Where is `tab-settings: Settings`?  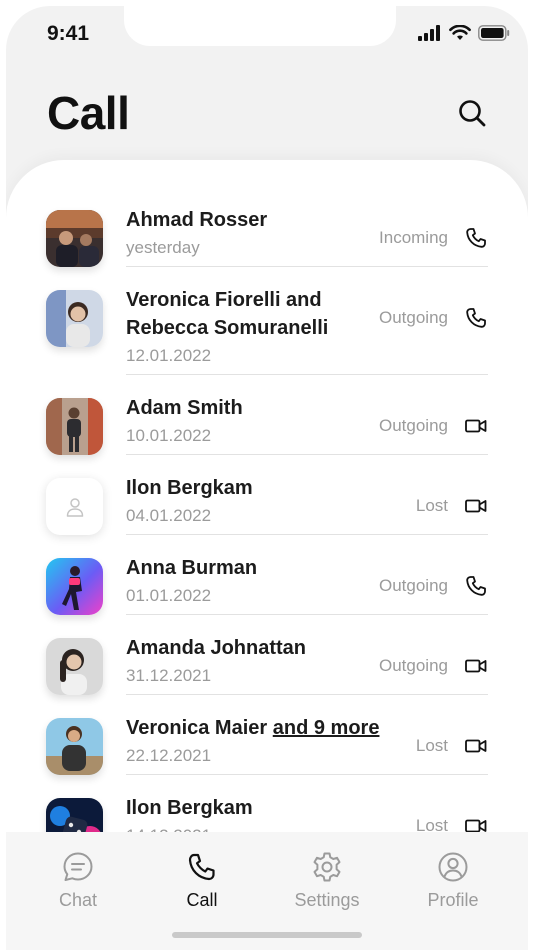
tab-settings: Settings is located at coordinates (327, 880).